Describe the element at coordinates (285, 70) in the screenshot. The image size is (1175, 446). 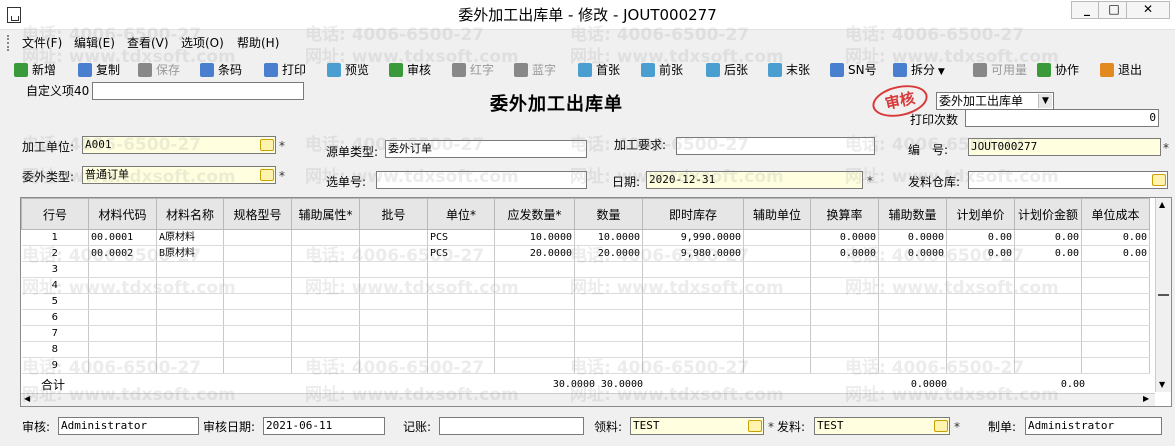
I see `toolbar-print-button: 打印` at that location.